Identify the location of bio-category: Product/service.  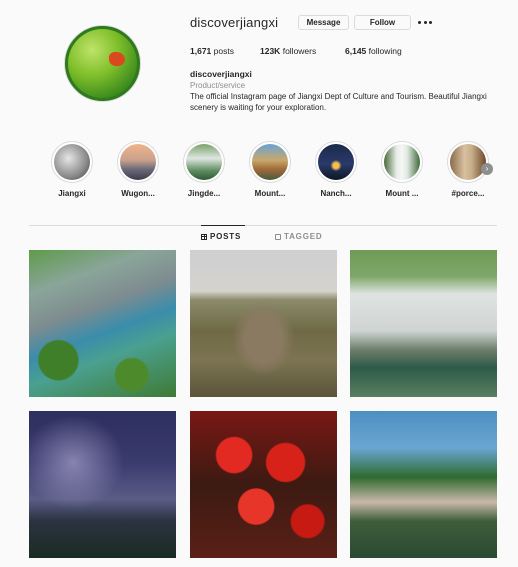
(218, 85).